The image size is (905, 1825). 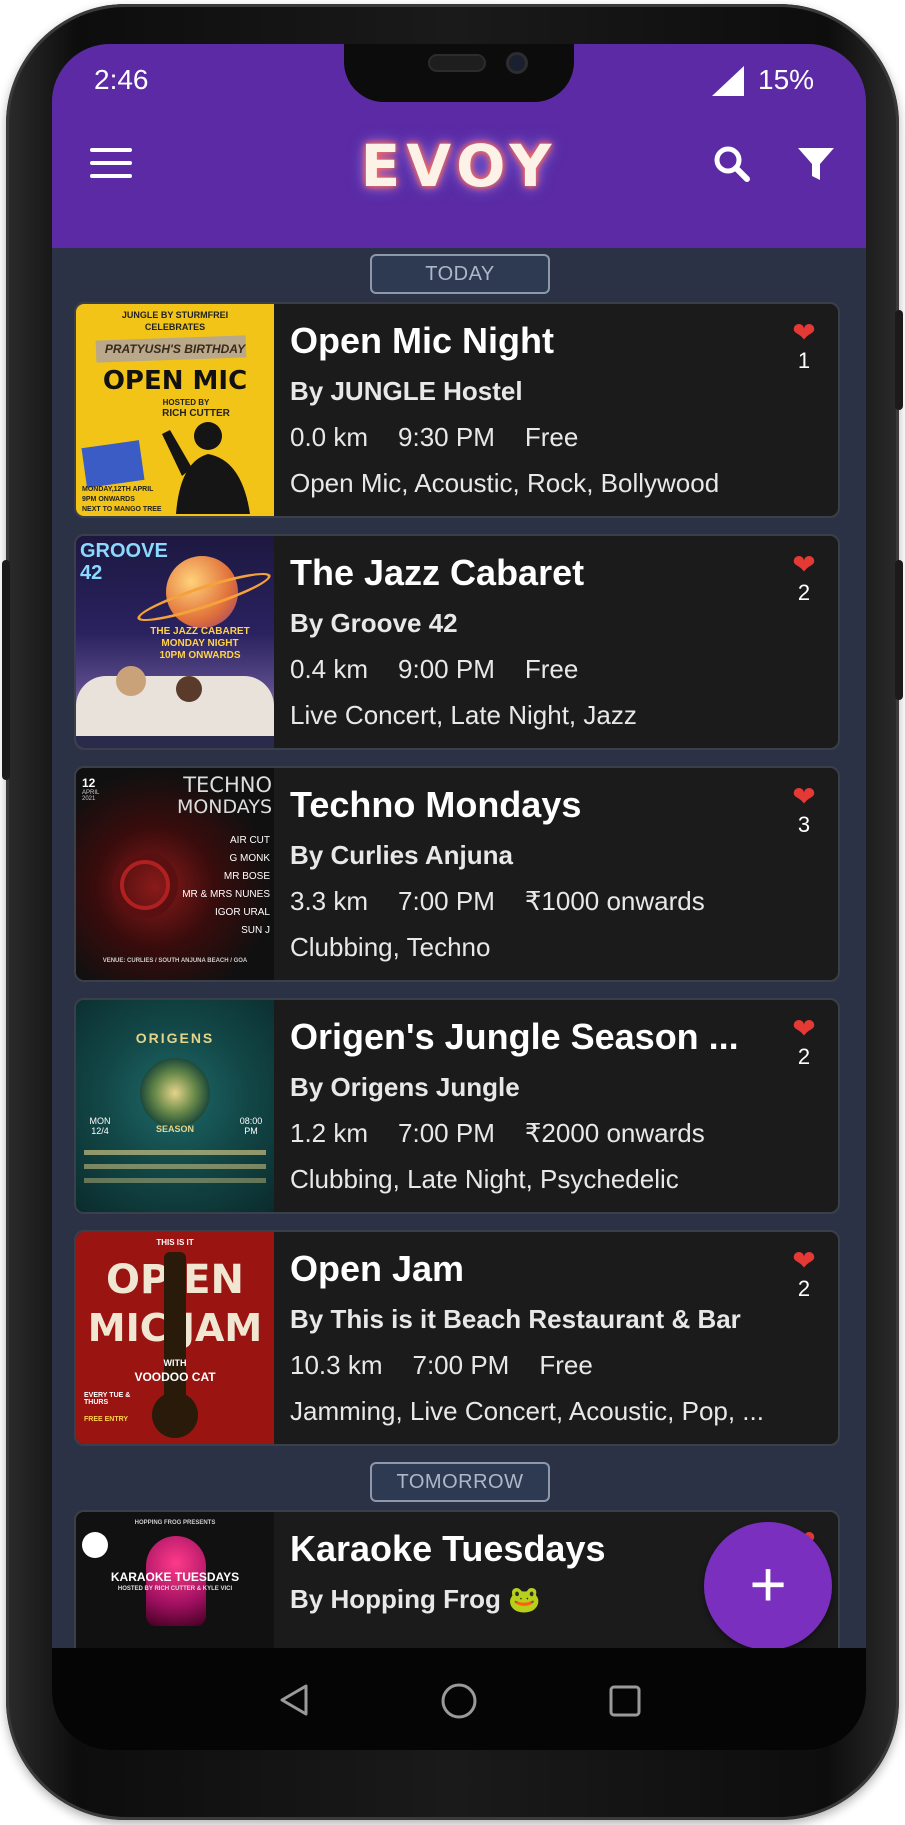 I want to click on event-distance: 3.3 km, so click(x=329, y=901).